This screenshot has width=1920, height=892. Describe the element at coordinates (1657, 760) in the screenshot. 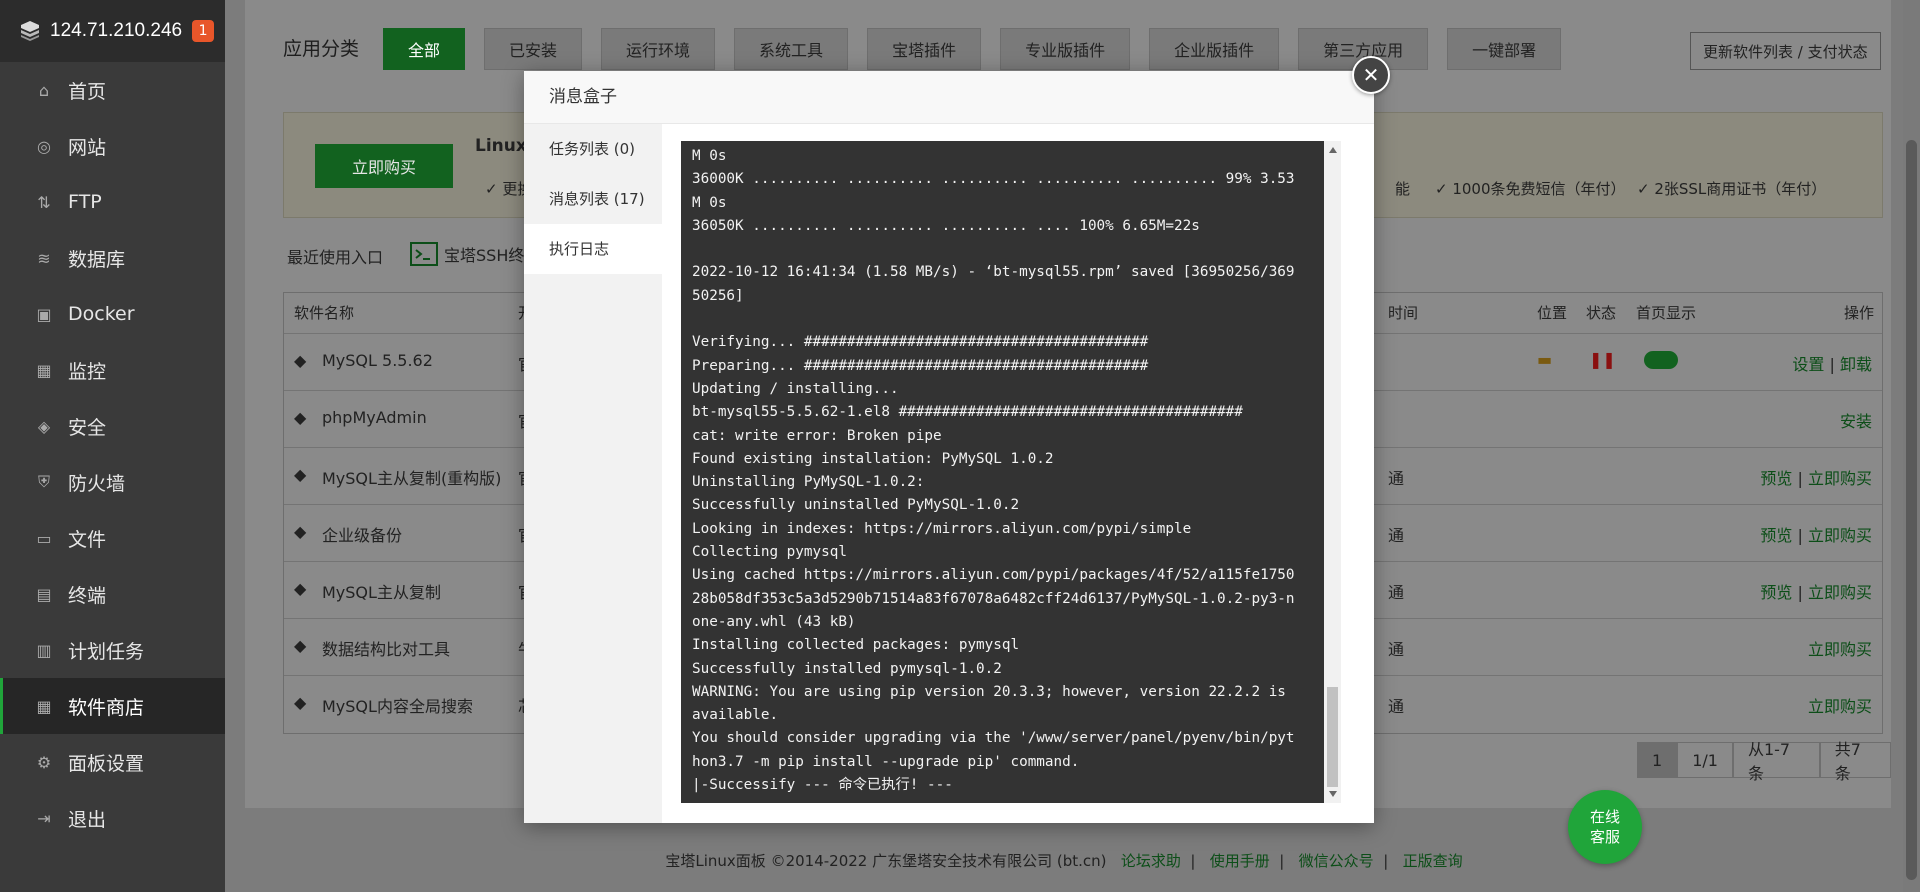

I see `page-current: 1` at that location.